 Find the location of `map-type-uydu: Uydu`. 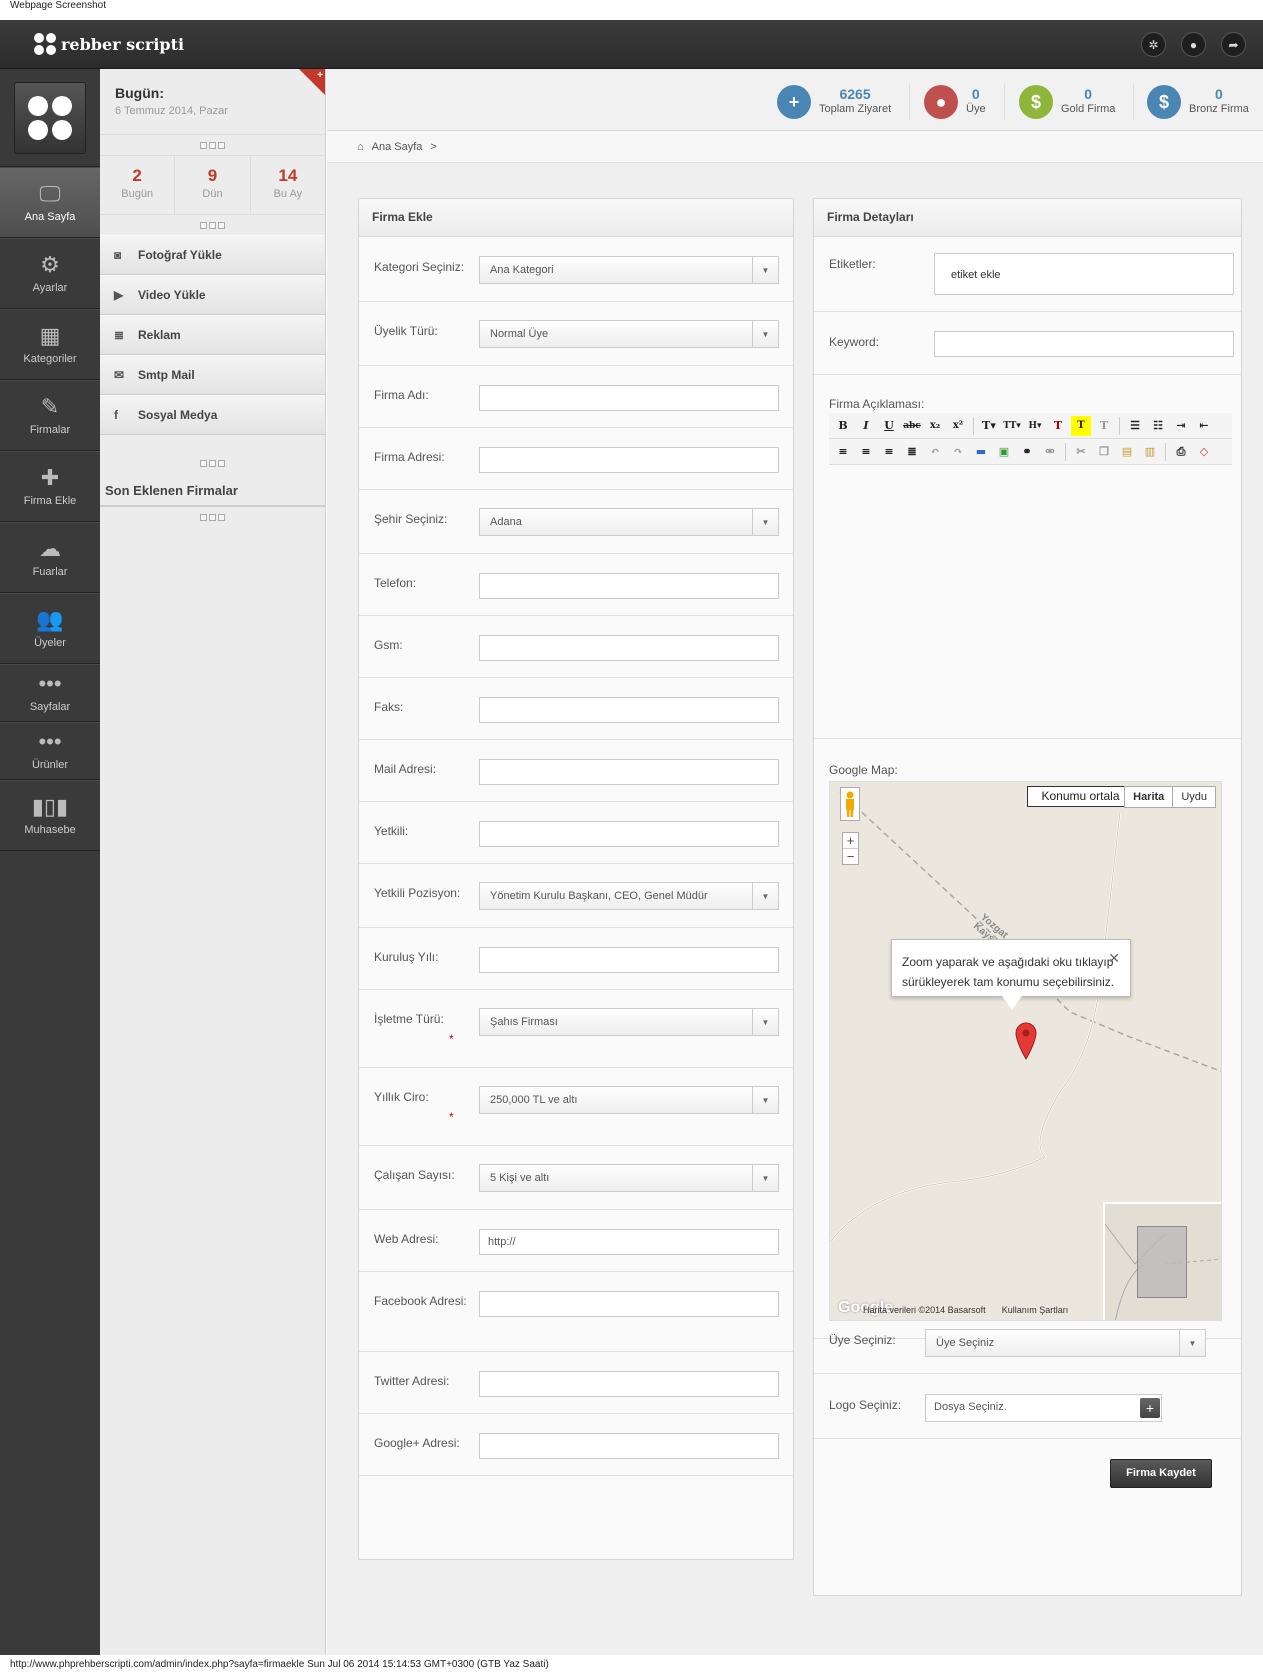

map-type-uydu: Uydu is located at coordinates (1194, 797).